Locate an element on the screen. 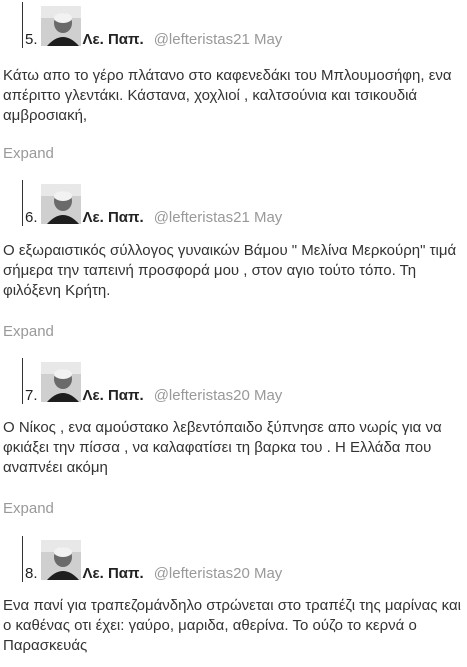 Image resolution: width=467 pixels, height=667 pixels. tweet-index: 6. is located at coordinates (31, 217).